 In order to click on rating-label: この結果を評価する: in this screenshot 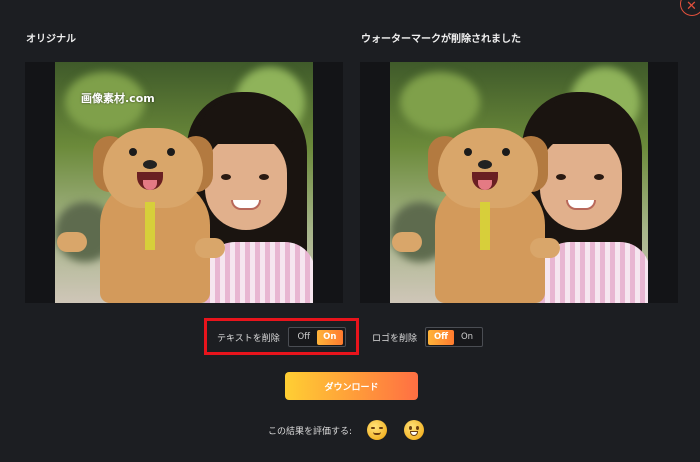, I will do `click(310, 431)`.